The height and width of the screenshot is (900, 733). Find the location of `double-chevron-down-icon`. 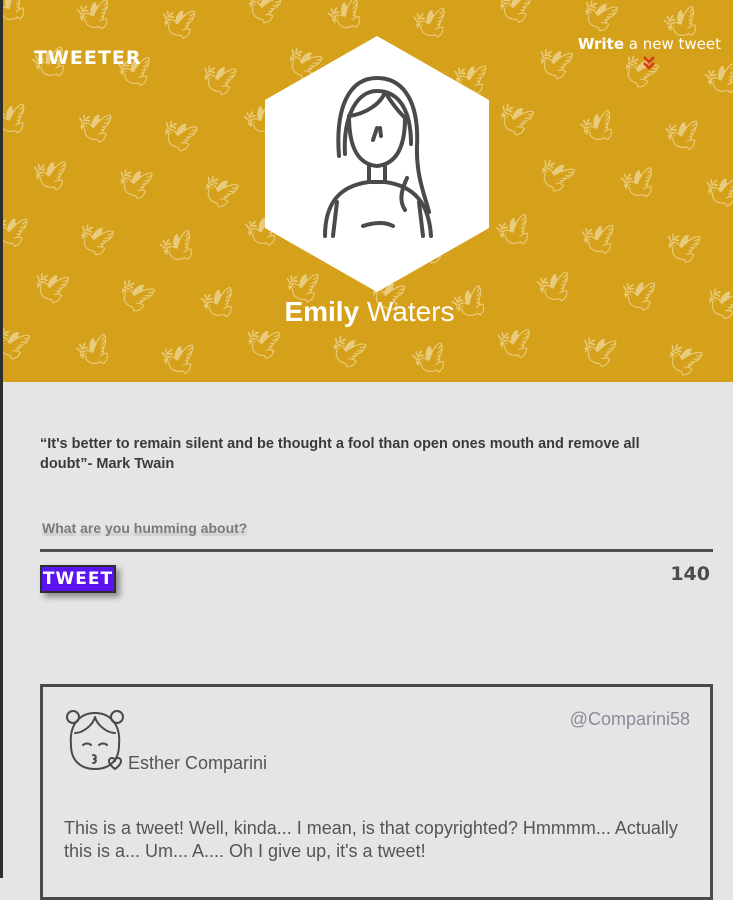

double-chevron-down-icon is located at coordinates (649, 63).